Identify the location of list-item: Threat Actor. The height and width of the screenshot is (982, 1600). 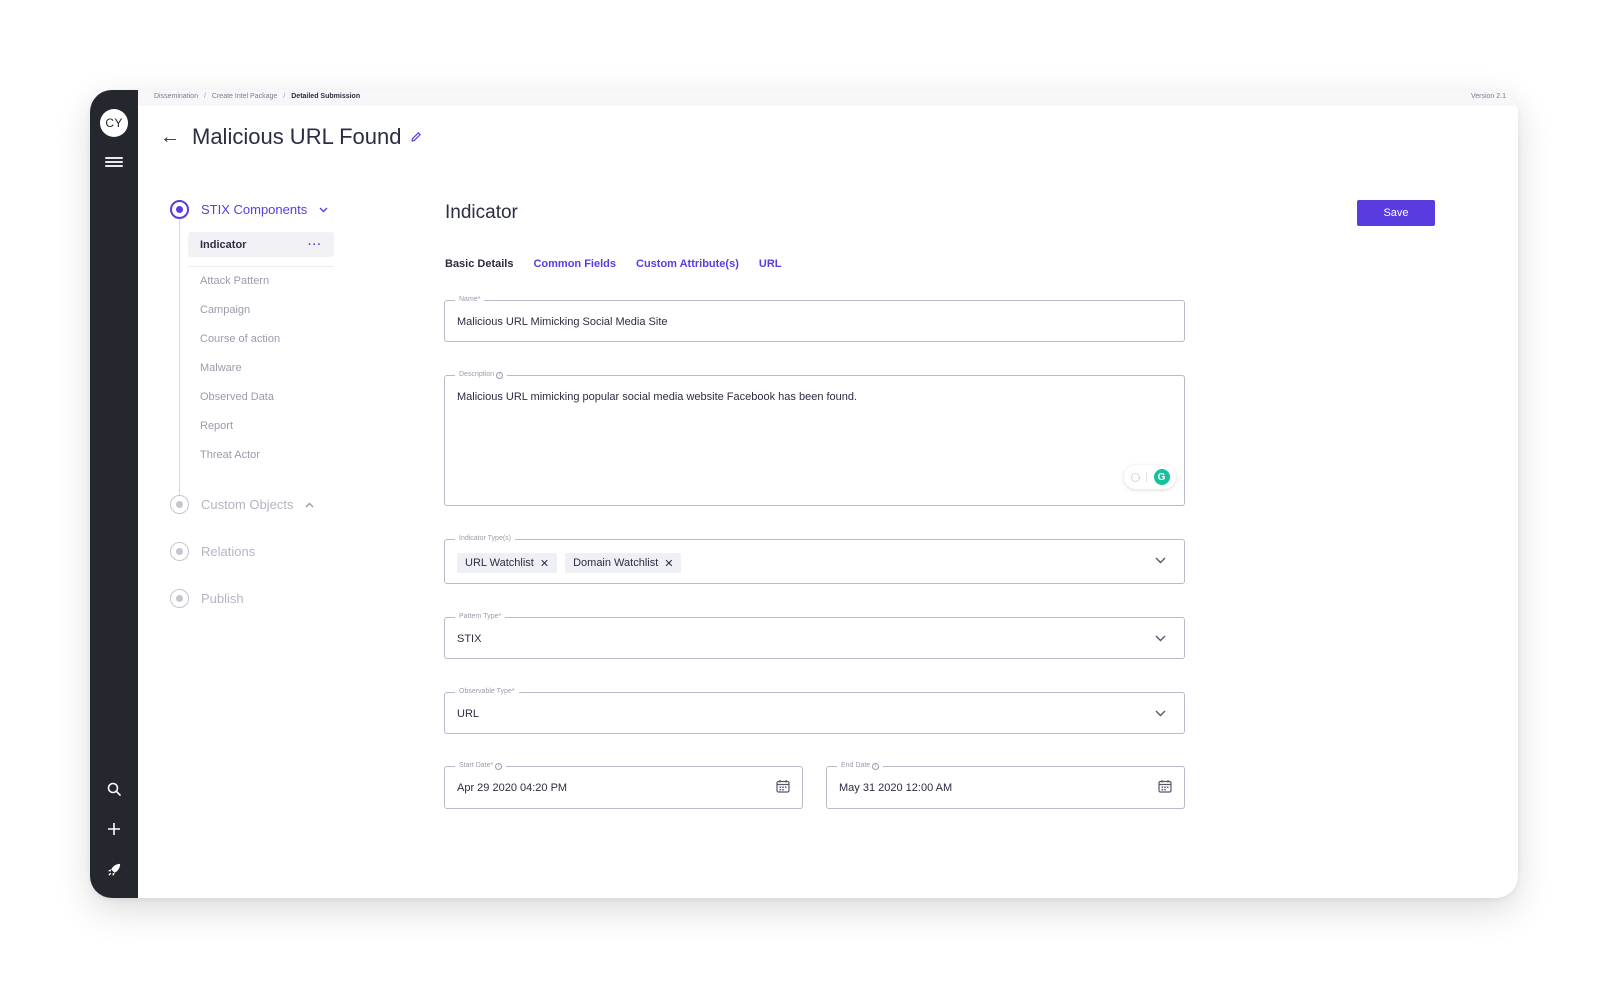
(261, 455).